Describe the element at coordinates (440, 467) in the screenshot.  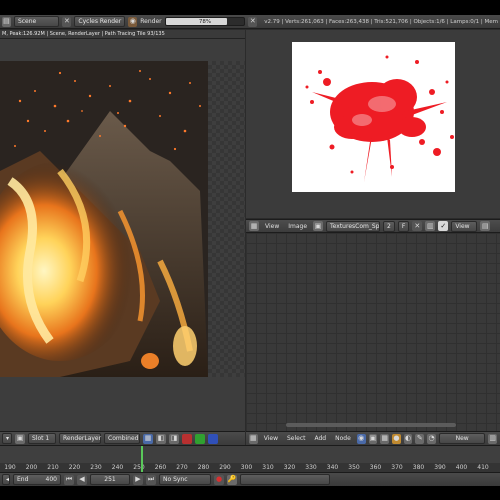
I see `timeline-tick-label: 390` at that location.